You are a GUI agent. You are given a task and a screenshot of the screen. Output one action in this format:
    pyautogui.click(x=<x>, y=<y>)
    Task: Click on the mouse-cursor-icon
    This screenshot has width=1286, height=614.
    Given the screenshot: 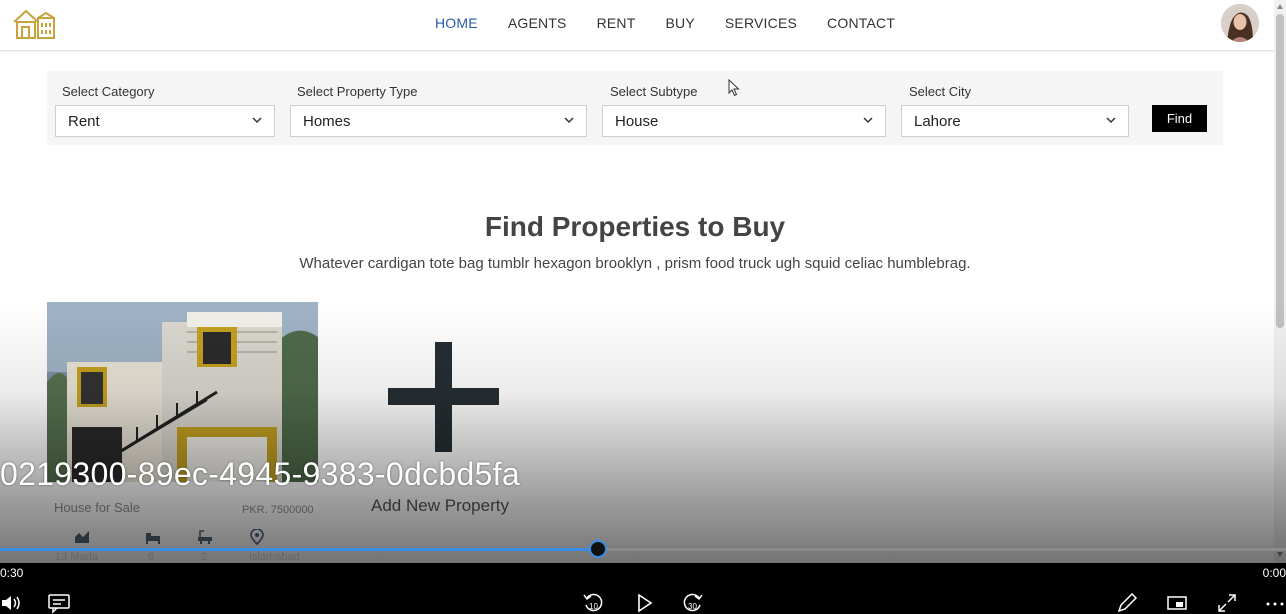 What is the action you would take?
    pyautogui.click(x=734, y=88)
    